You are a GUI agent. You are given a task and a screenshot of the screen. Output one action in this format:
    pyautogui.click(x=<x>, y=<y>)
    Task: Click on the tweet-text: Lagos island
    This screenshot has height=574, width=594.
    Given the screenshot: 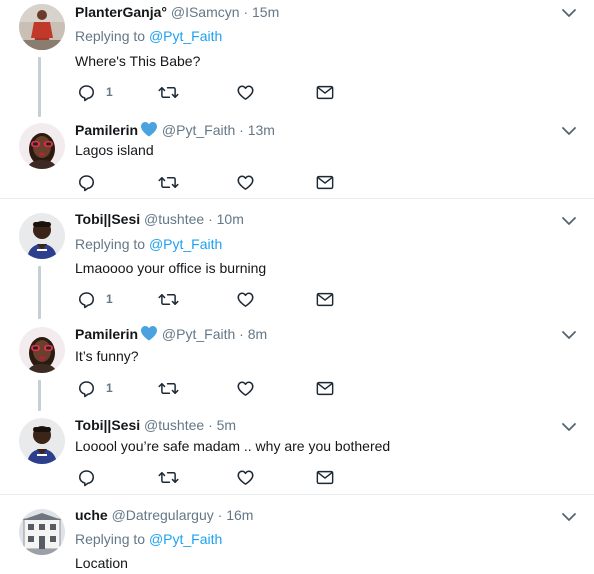 What is the action you would take?
    pyautogui.click(x=114, y=150)
    